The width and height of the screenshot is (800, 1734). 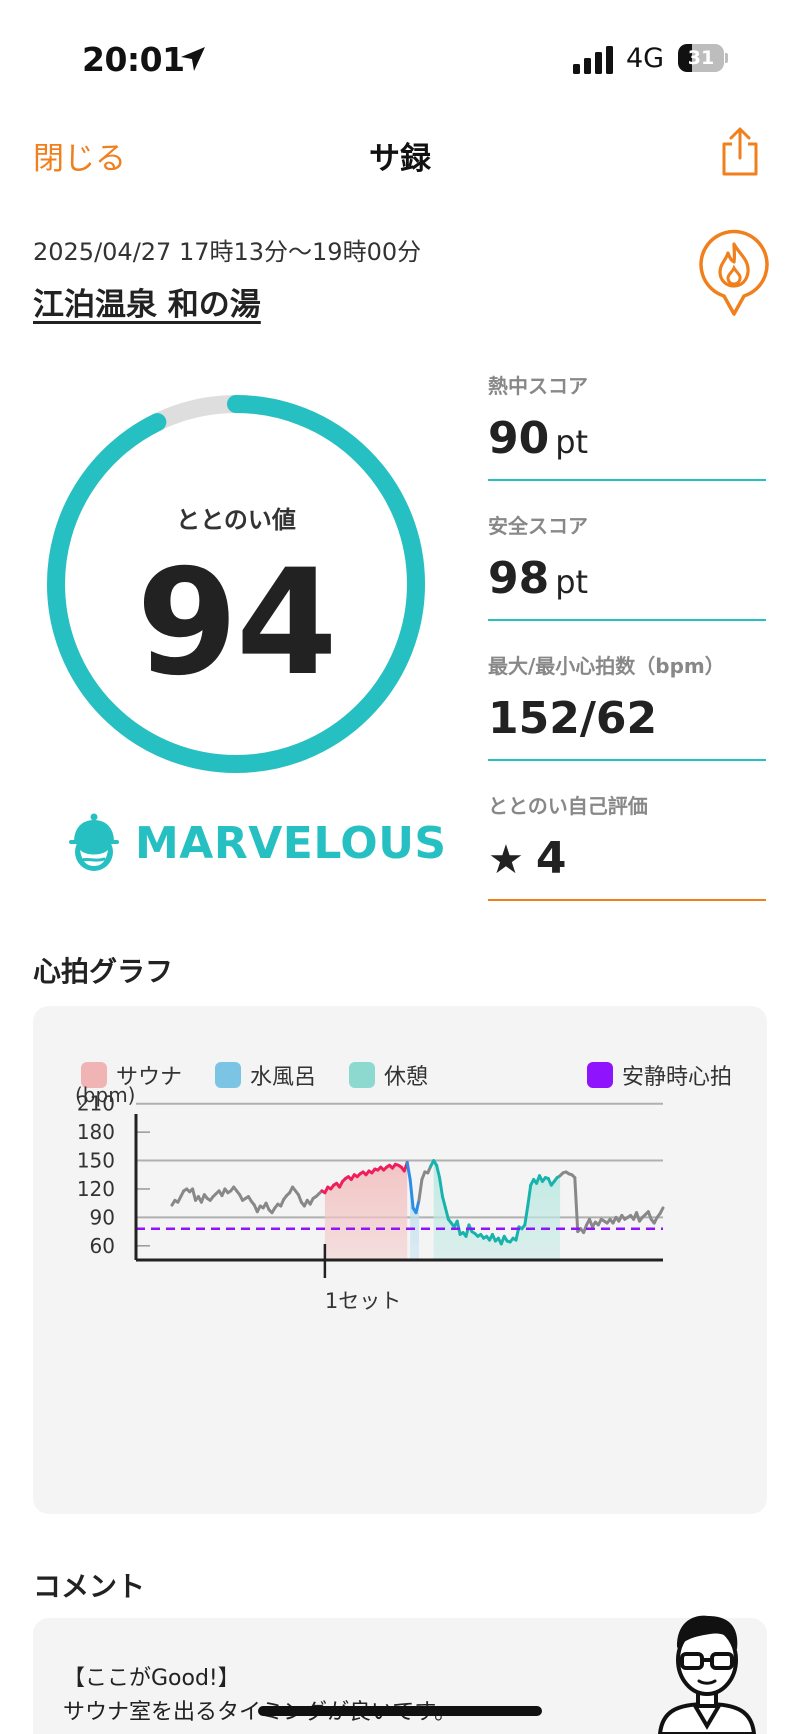 I want to click on battery-percent: 31, so click(x=701, y=58).